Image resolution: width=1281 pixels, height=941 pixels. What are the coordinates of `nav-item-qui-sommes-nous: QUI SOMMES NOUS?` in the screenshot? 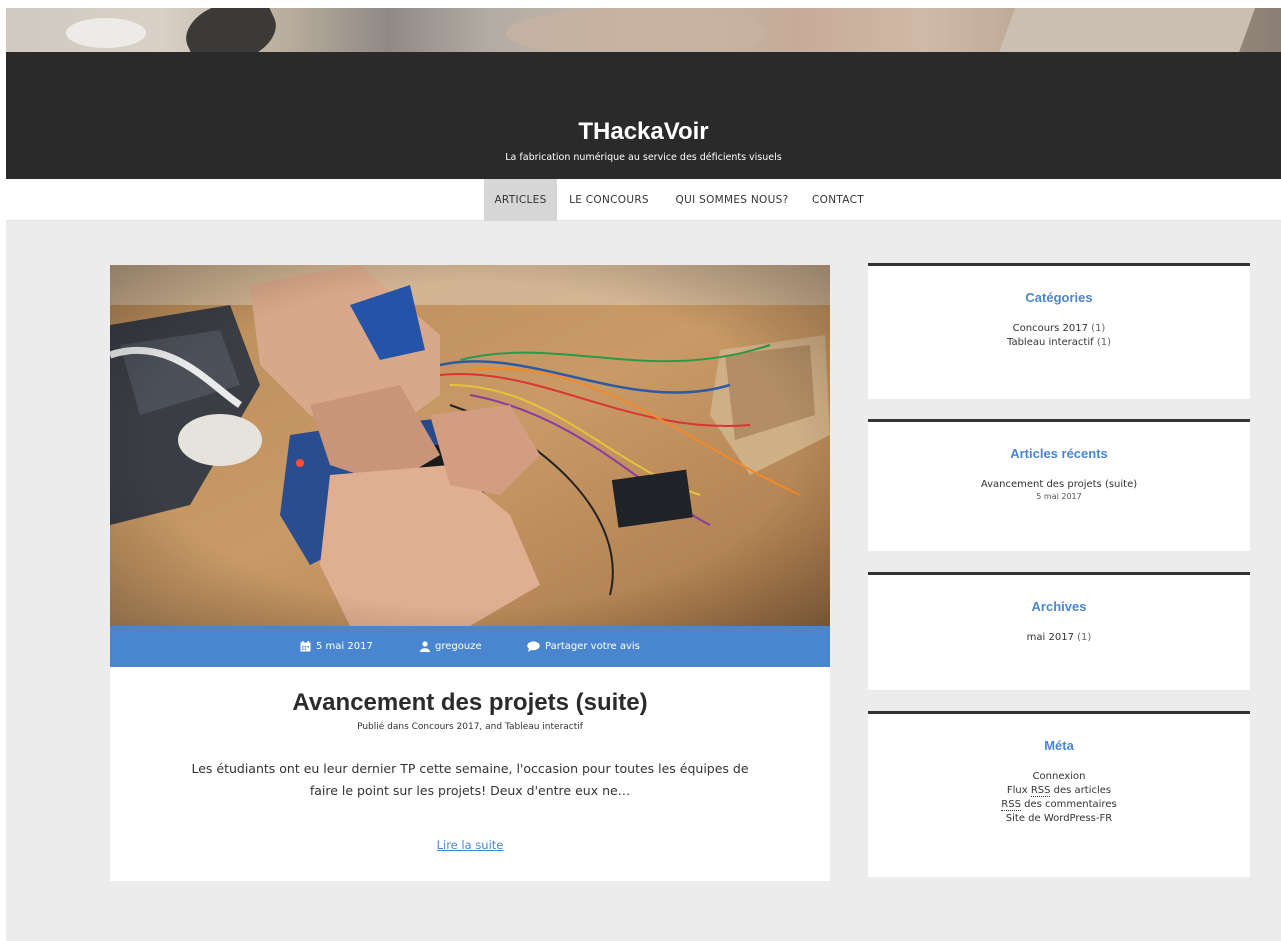 It's located at (732, 200).